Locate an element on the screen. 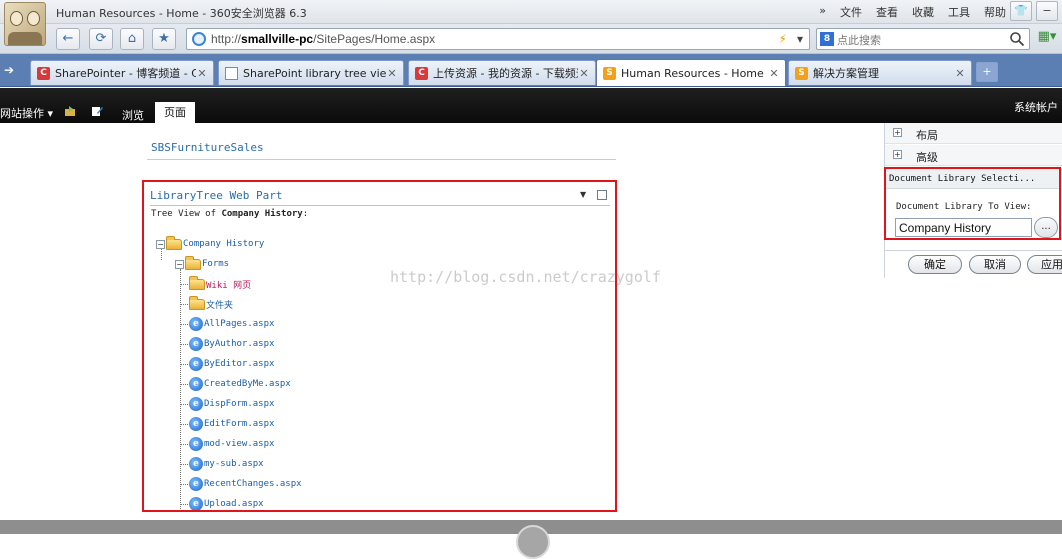 The height and width of the screenshot is (559, 1062). back-button: ← is located at coordinates (68, 39).